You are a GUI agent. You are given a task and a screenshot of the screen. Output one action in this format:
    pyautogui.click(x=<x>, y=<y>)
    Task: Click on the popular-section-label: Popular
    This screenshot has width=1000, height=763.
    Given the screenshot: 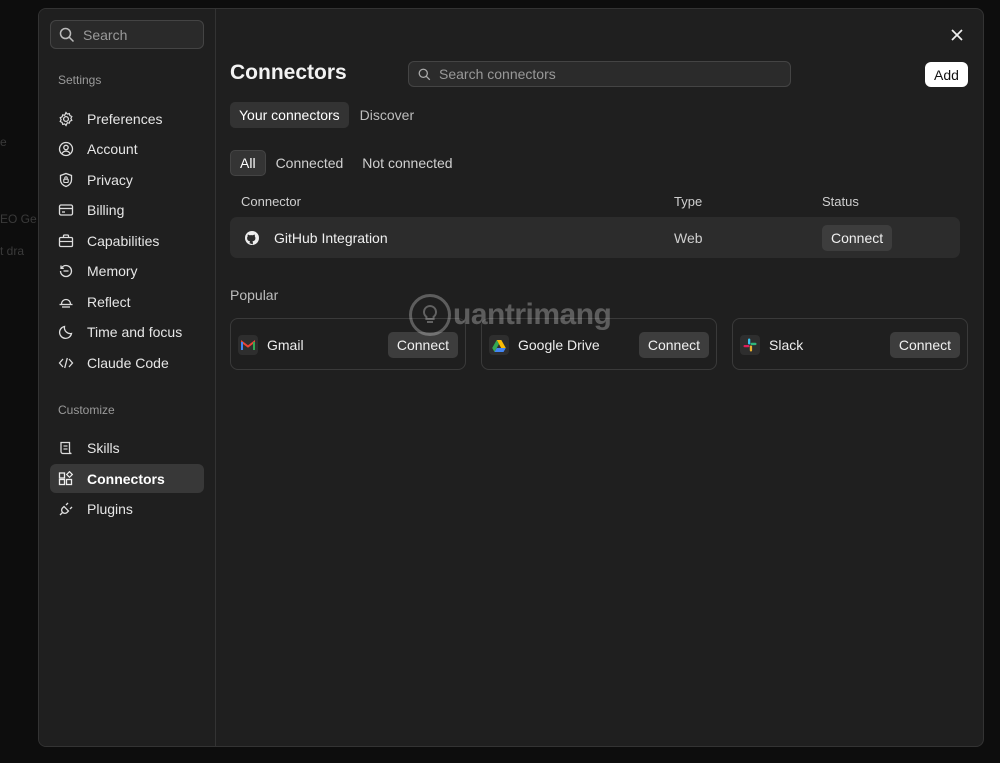 What is the action you would take?
    pyautogui.click(x=254, y=295)
    